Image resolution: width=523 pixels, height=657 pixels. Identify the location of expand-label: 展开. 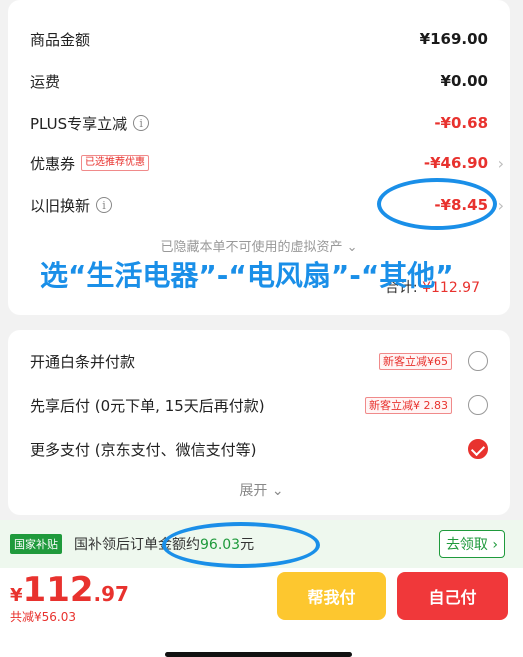
(253, 491).